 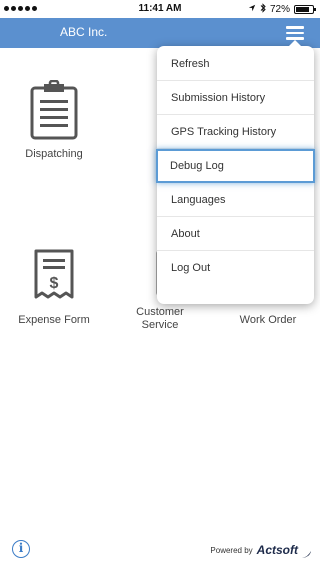 I want to click on powered-by-footer: Powered by Actsoft, so click(x=261, y=550).